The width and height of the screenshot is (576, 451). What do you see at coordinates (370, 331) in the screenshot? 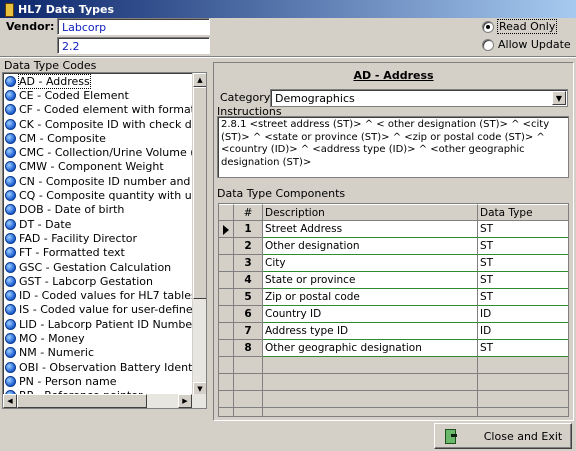
I see `row-description: Address type ID` at bounding box center [370, 331].